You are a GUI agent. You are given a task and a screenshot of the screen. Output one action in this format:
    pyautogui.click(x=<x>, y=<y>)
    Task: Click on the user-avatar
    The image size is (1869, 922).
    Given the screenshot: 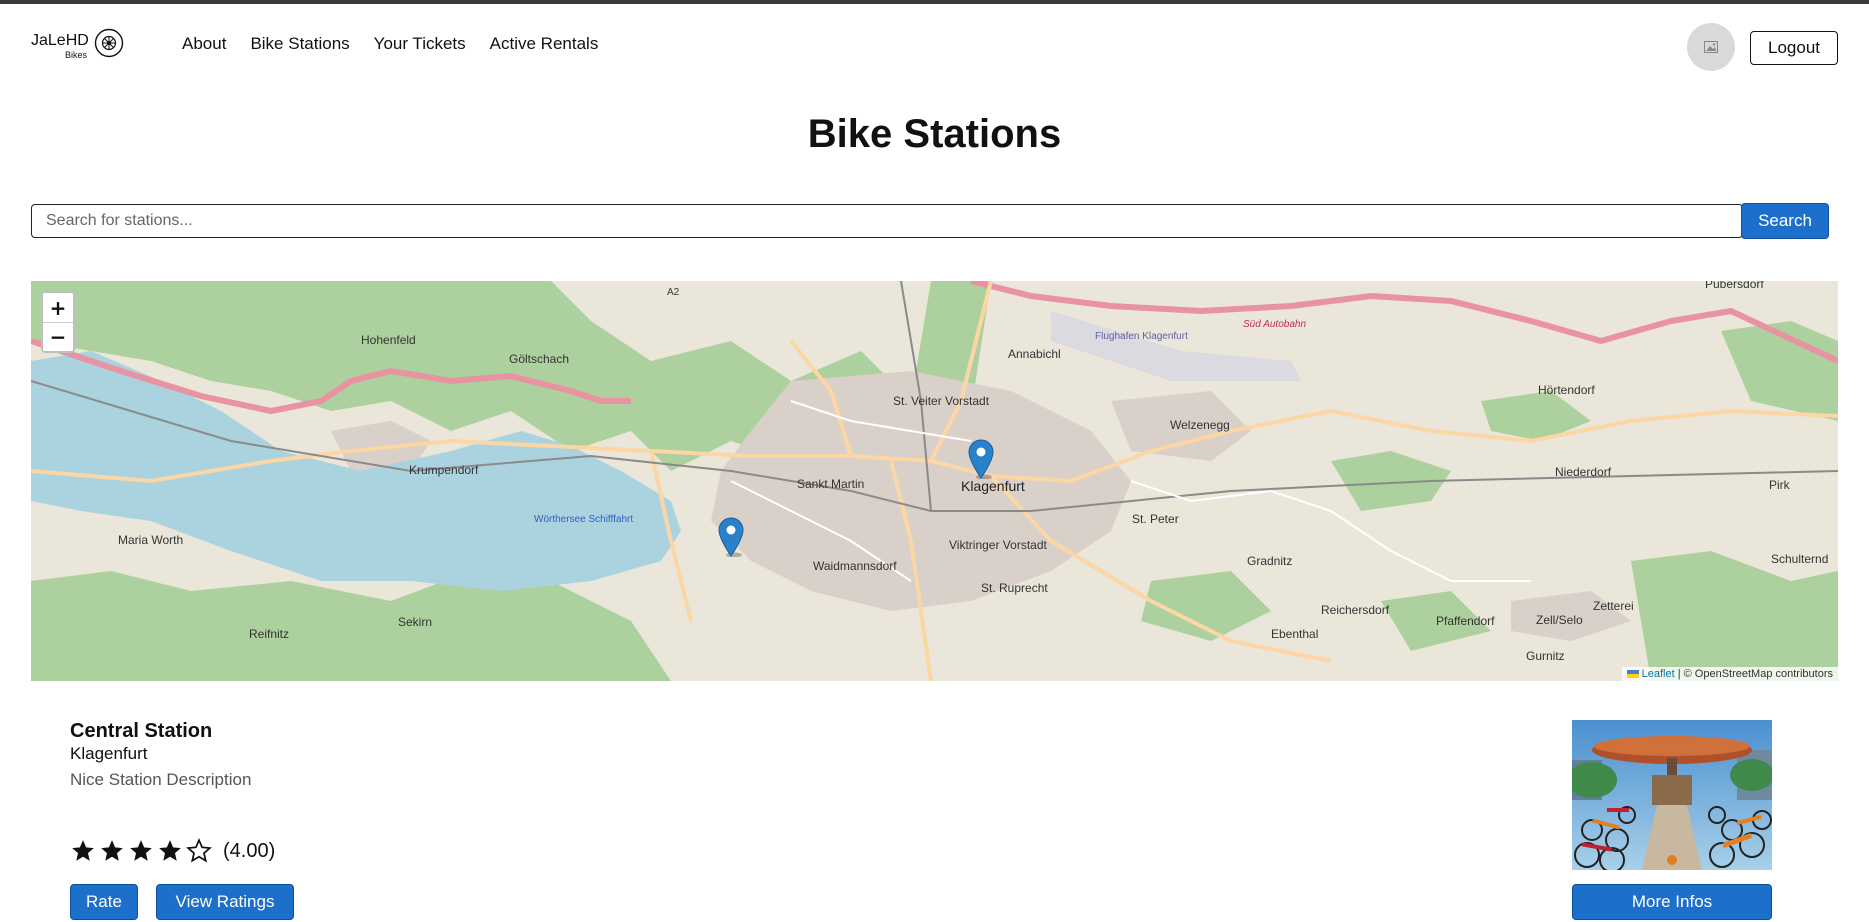 What is the action you would take?
    pyautogui.click(x=1711, y=47)
    